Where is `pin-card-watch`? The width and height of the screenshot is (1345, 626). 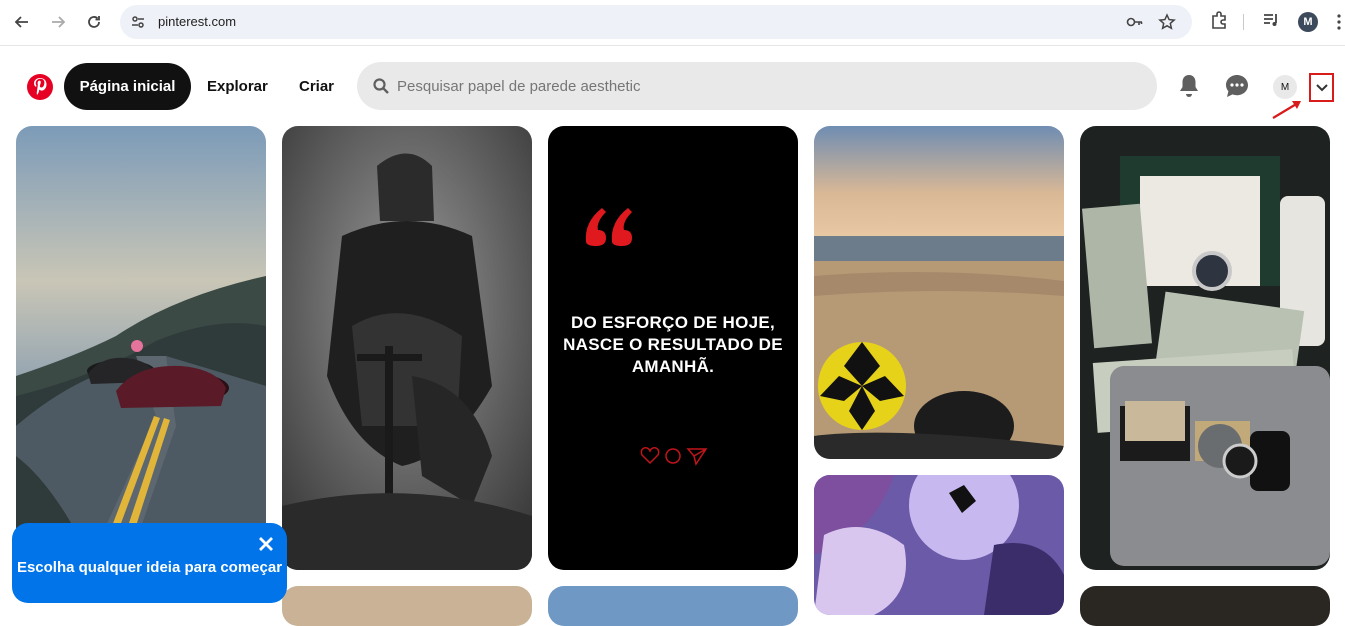 pin-card-watch is located at coordinates (1205, 348).